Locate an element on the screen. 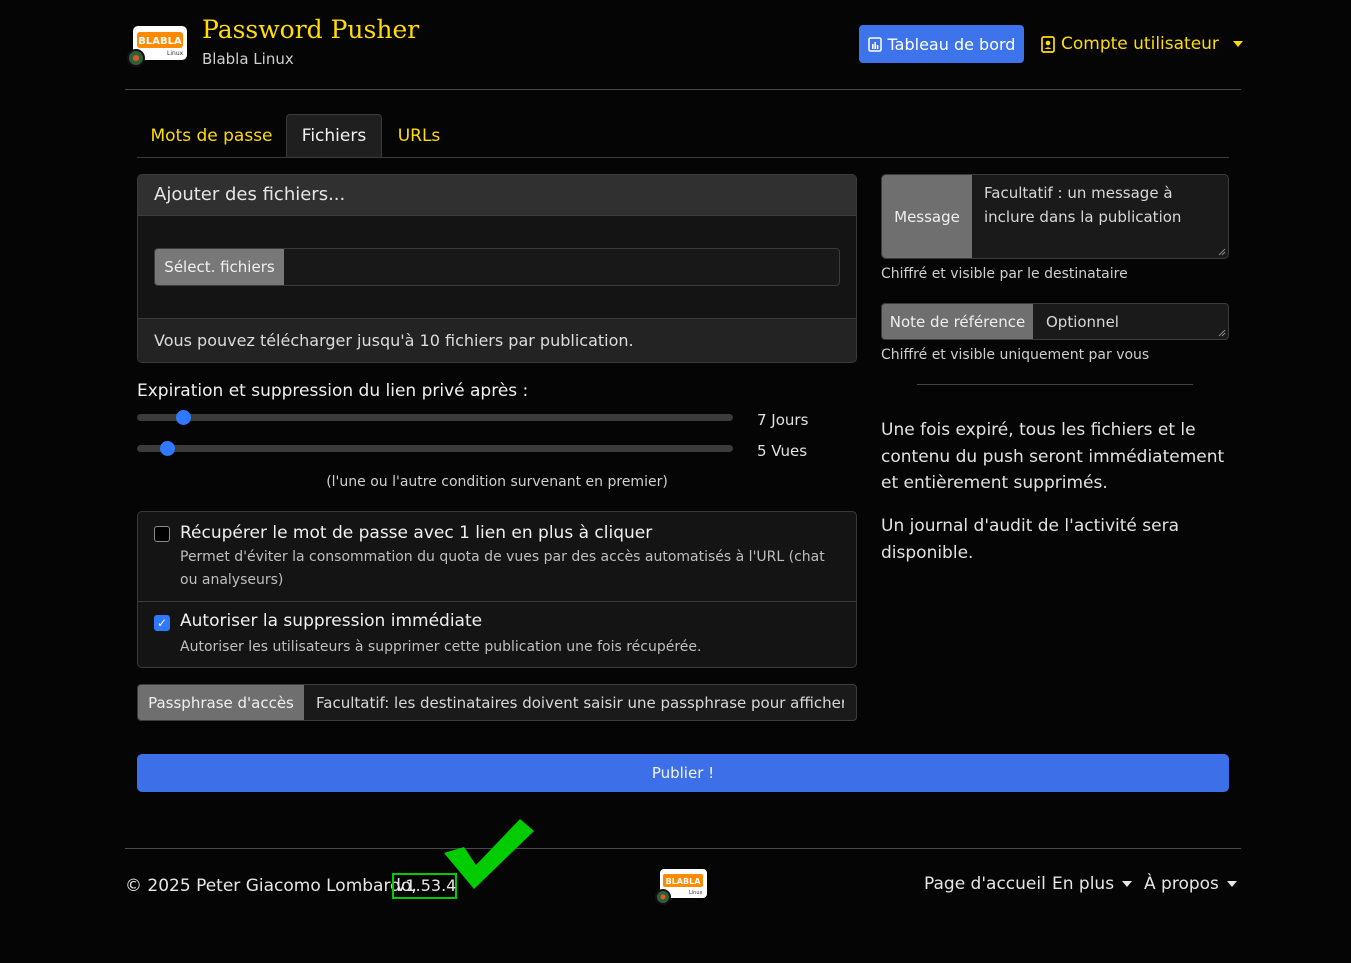  deletable-title: Autoriser la suppression immédiate is located at coordinates (331, 621).